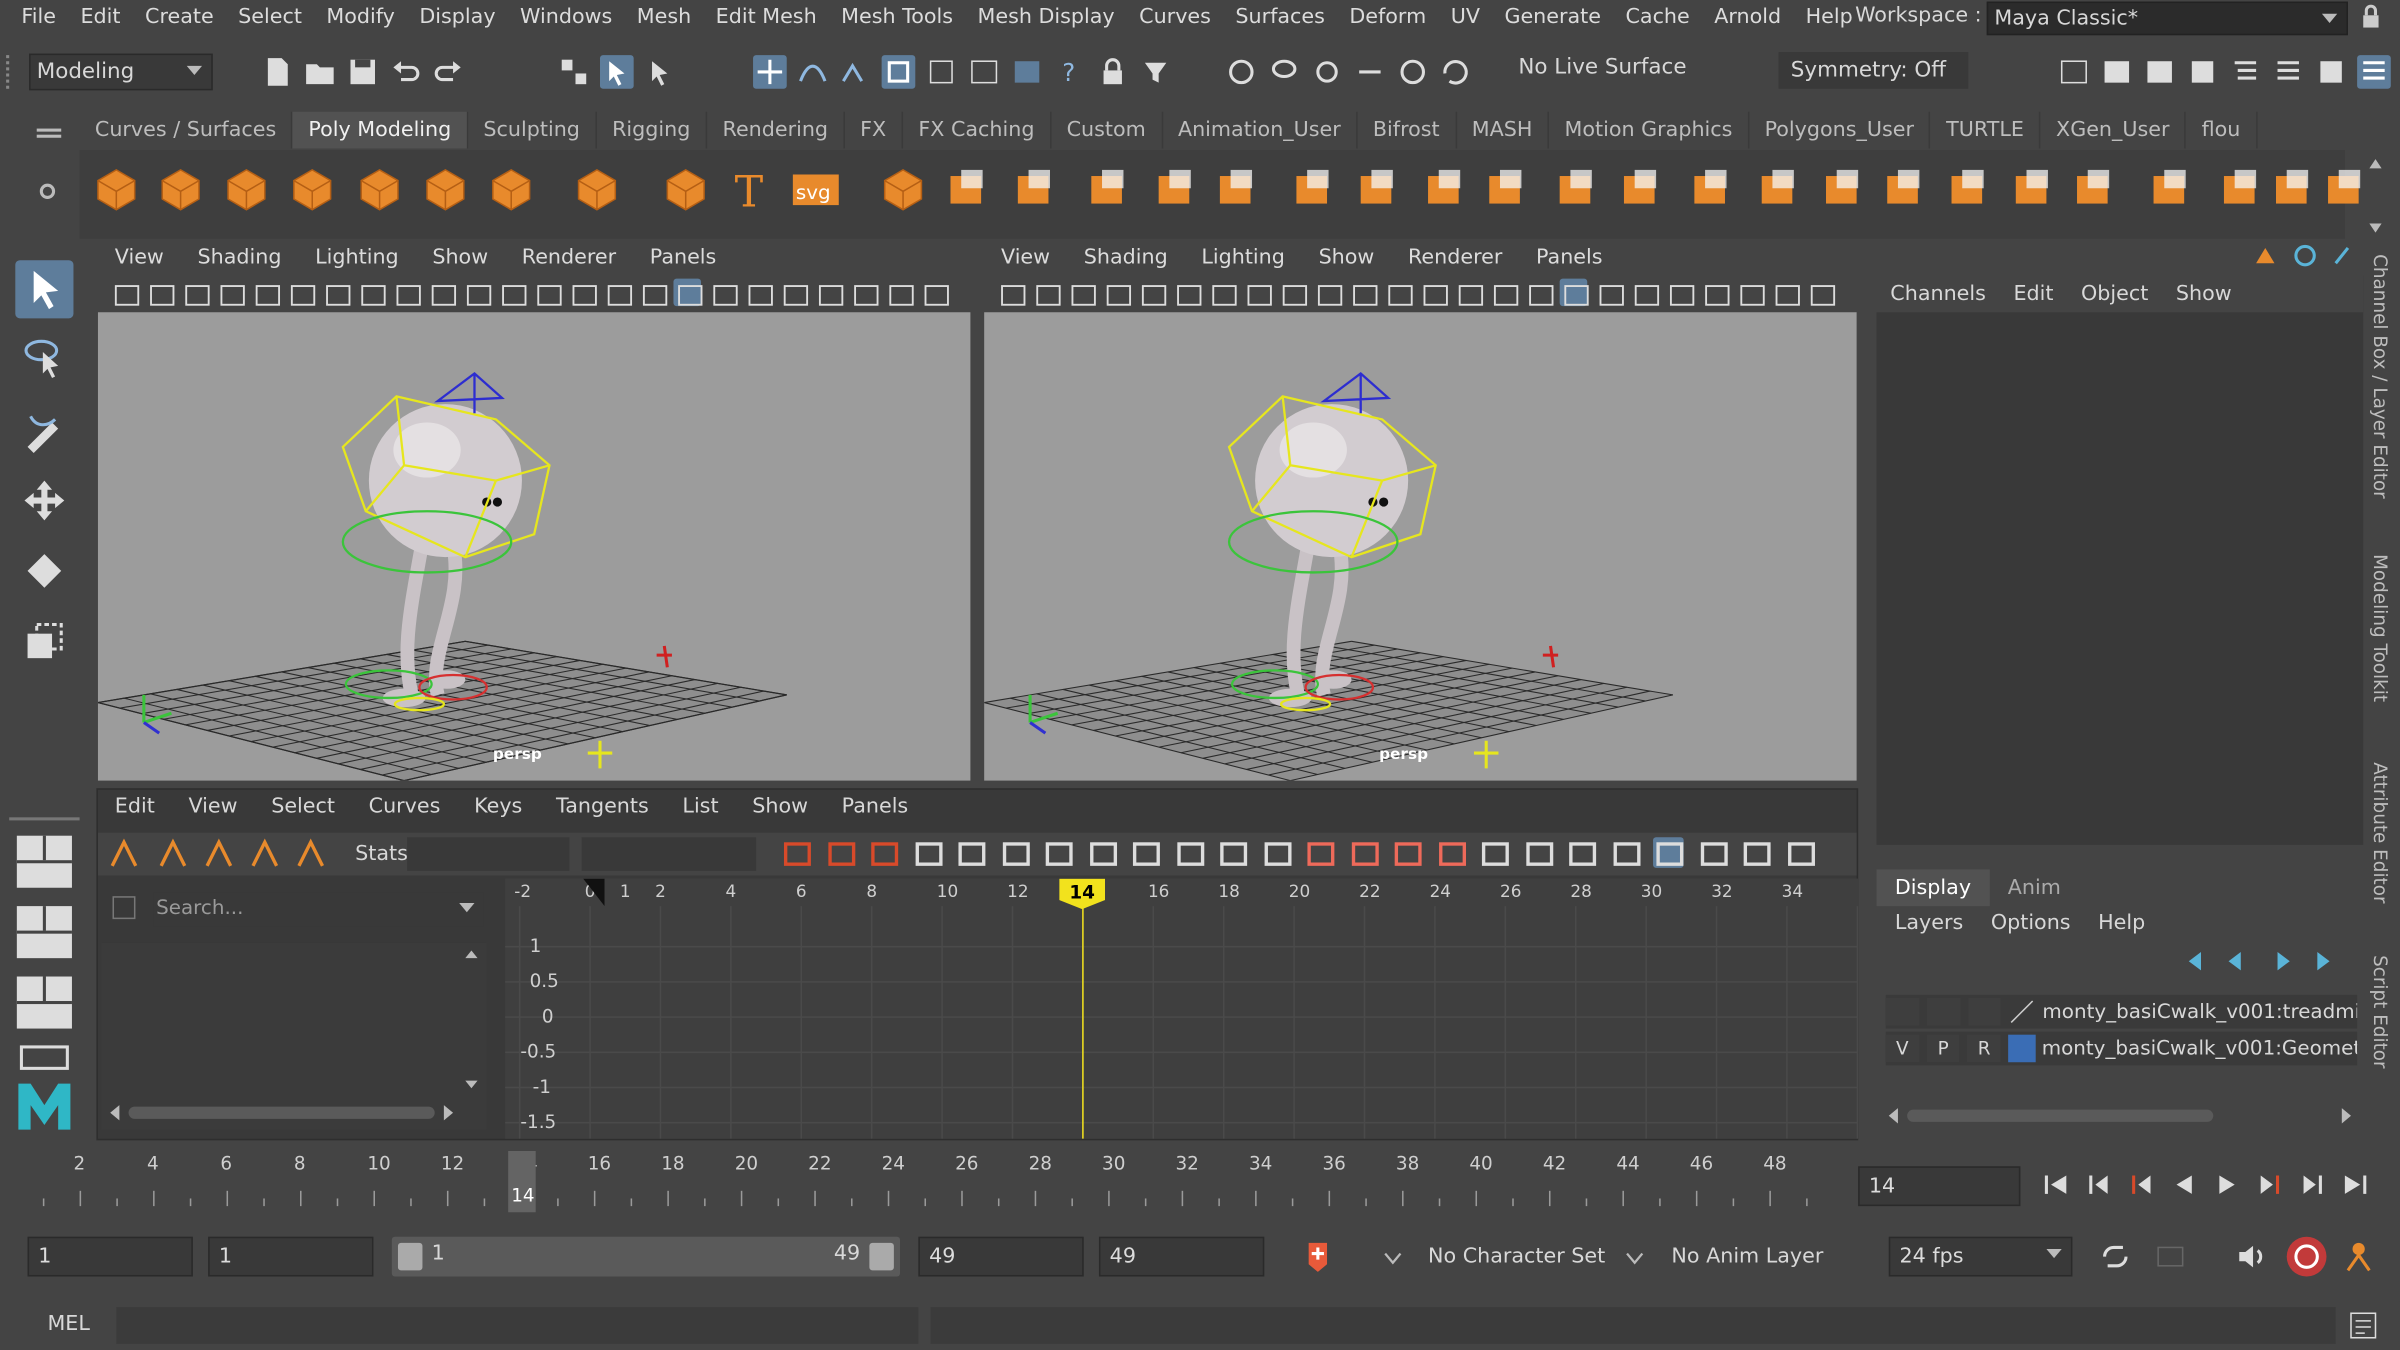 The image size is (2400, 1350). Describe the element at coordinates (2203, 294) in the screenshot. I see `channel-menu-show: Show` at that location.